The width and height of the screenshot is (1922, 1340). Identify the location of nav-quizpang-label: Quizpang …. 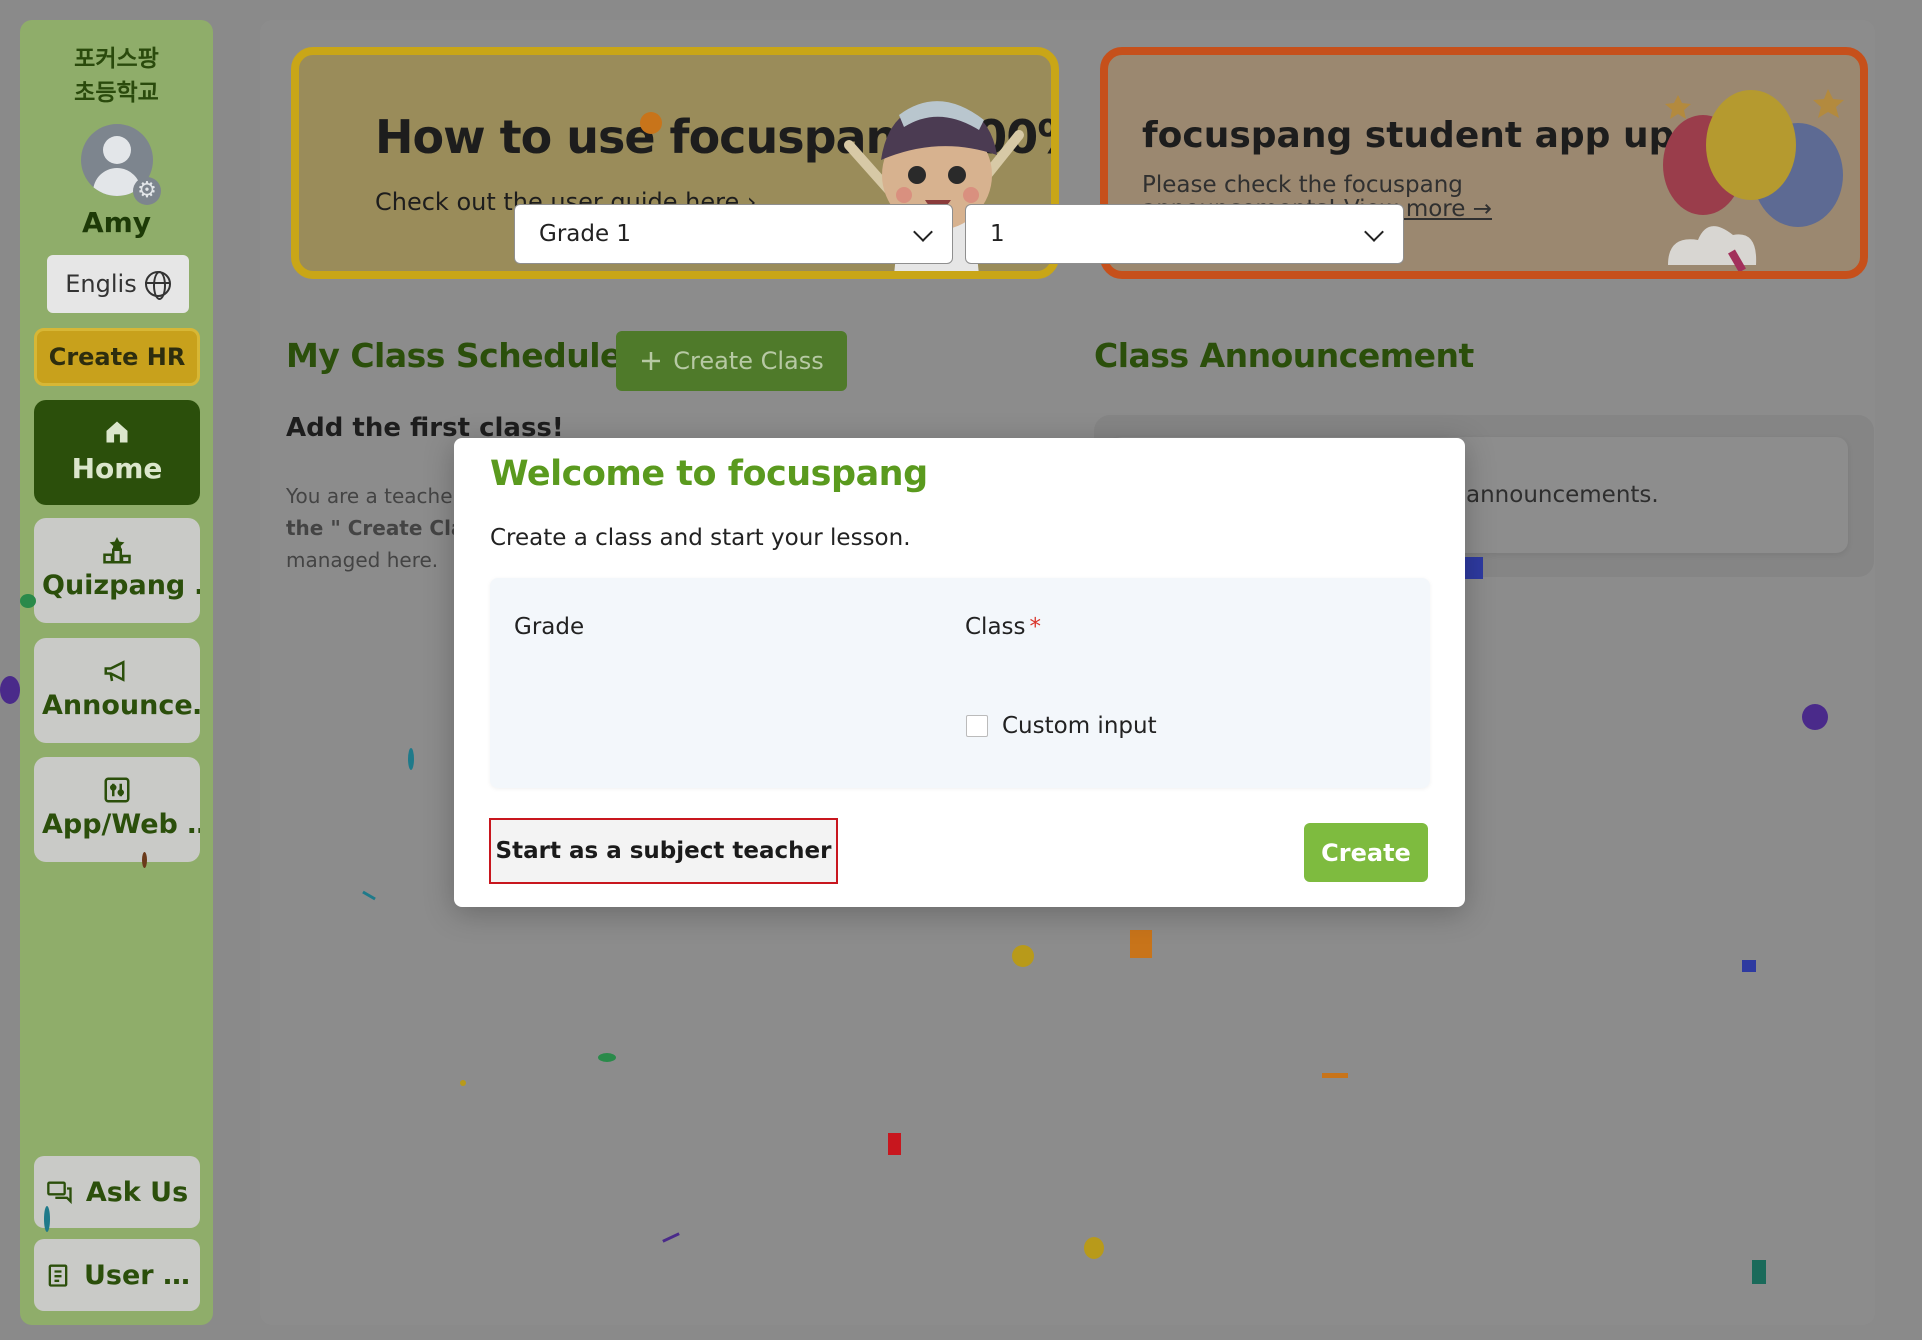
(121, 585).